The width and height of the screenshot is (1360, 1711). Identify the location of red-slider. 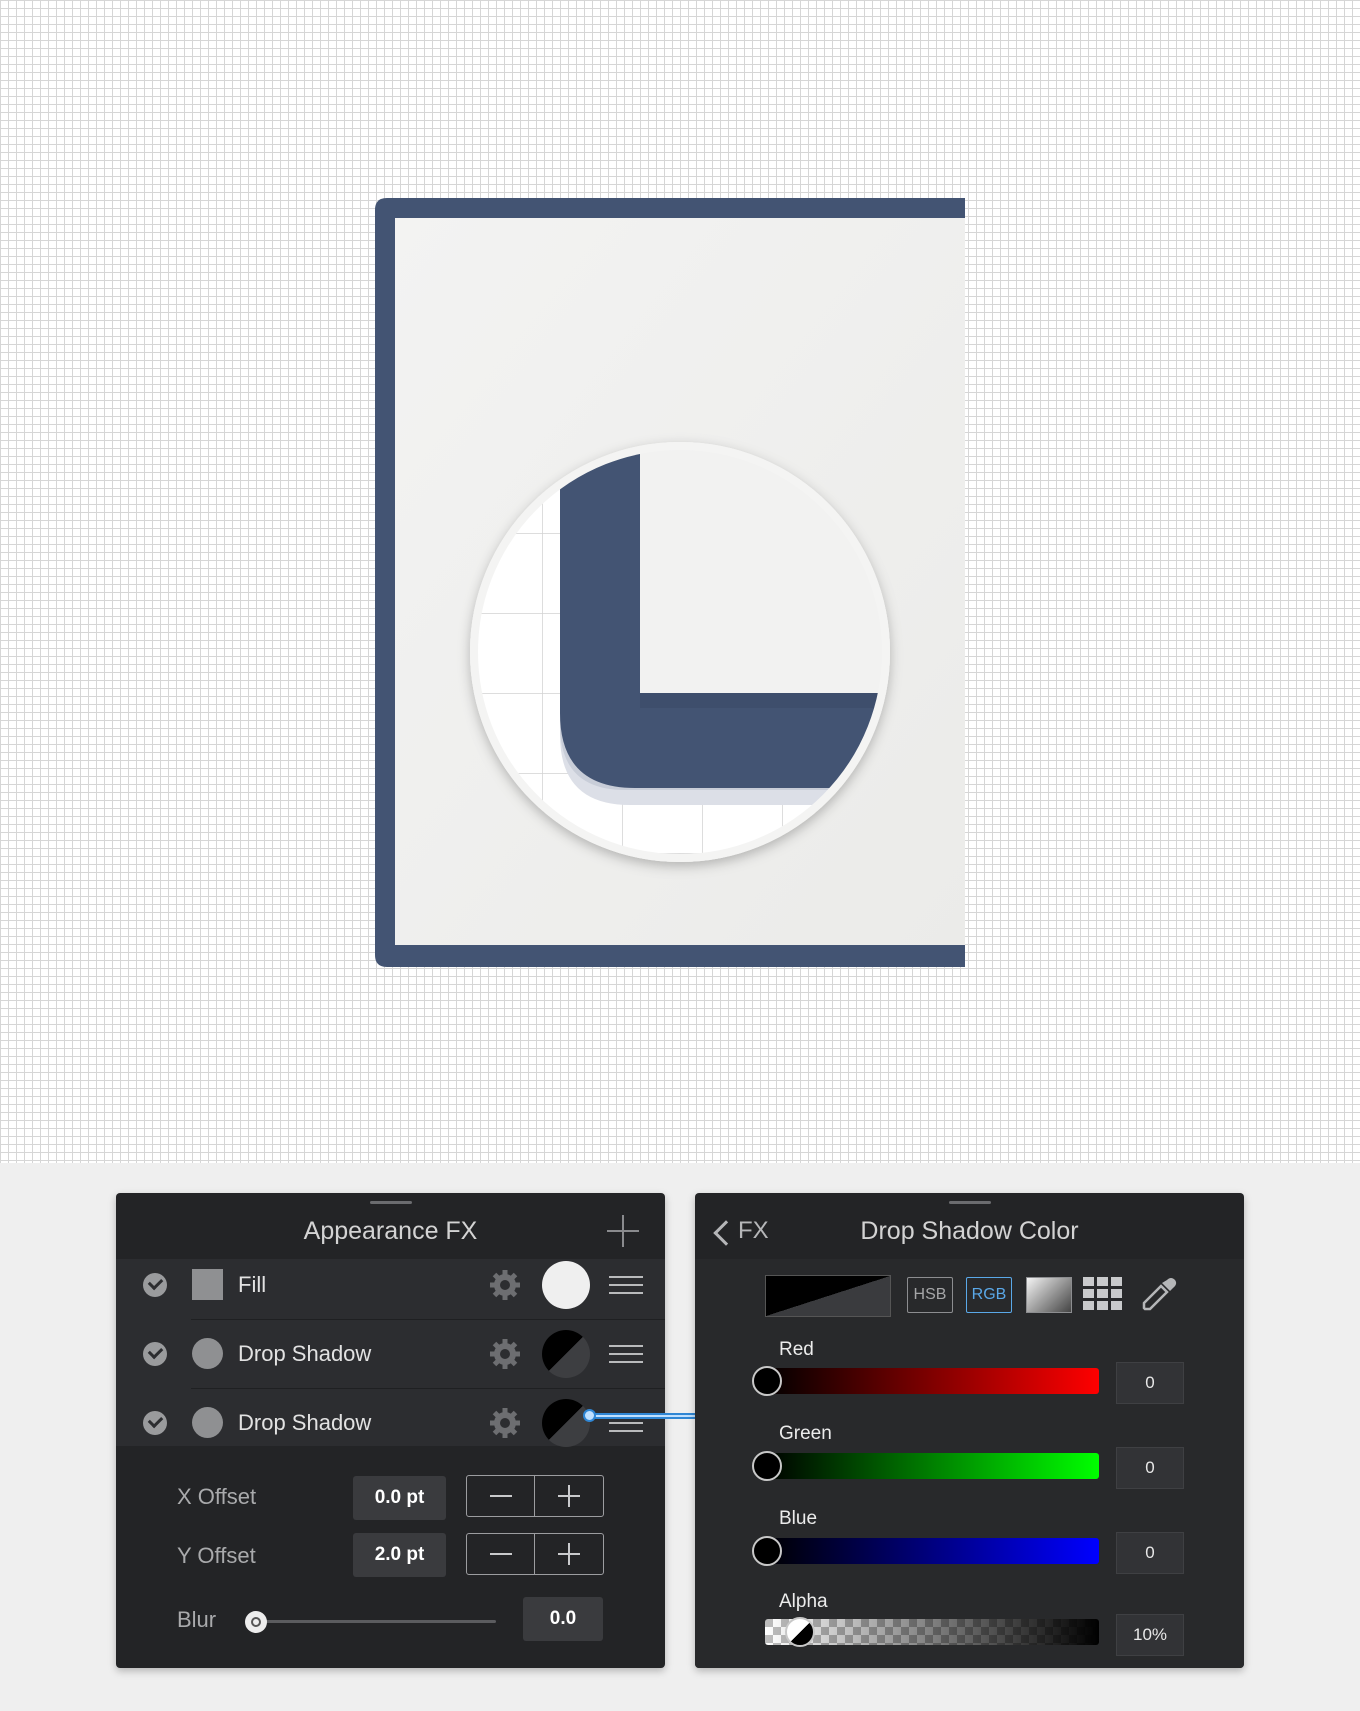
(932, 1381).